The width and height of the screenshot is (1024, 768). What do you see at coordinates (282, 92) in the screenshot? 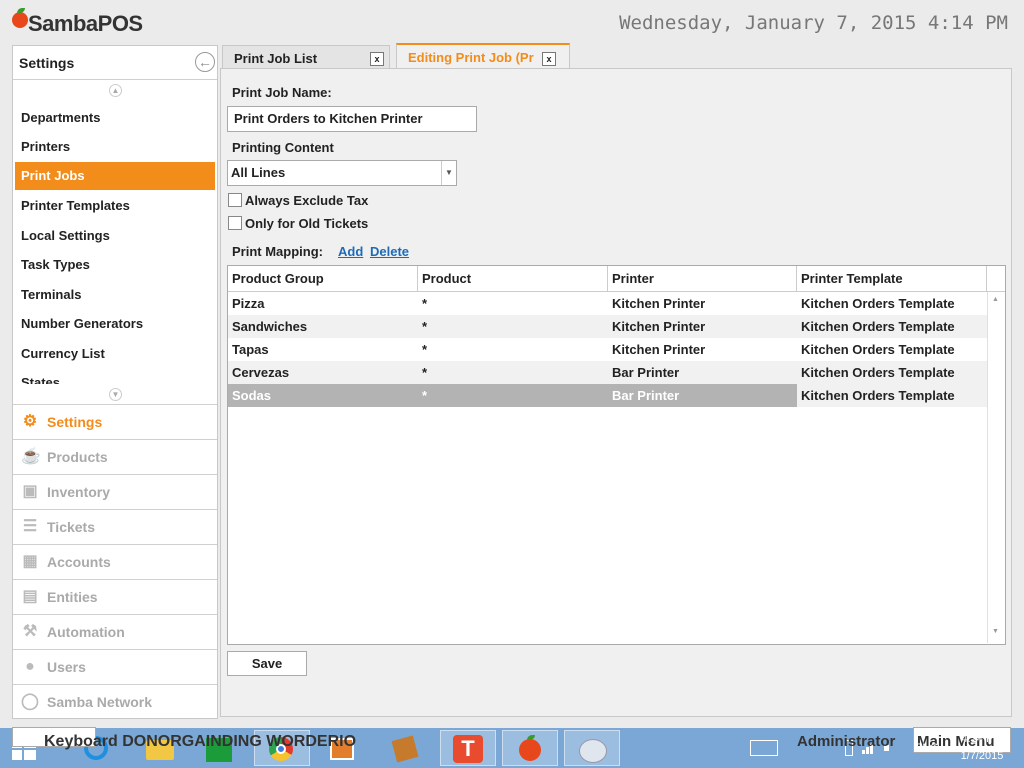
I see `print-job-name-label: Print Job Name:` at bounding box center [282, 92].